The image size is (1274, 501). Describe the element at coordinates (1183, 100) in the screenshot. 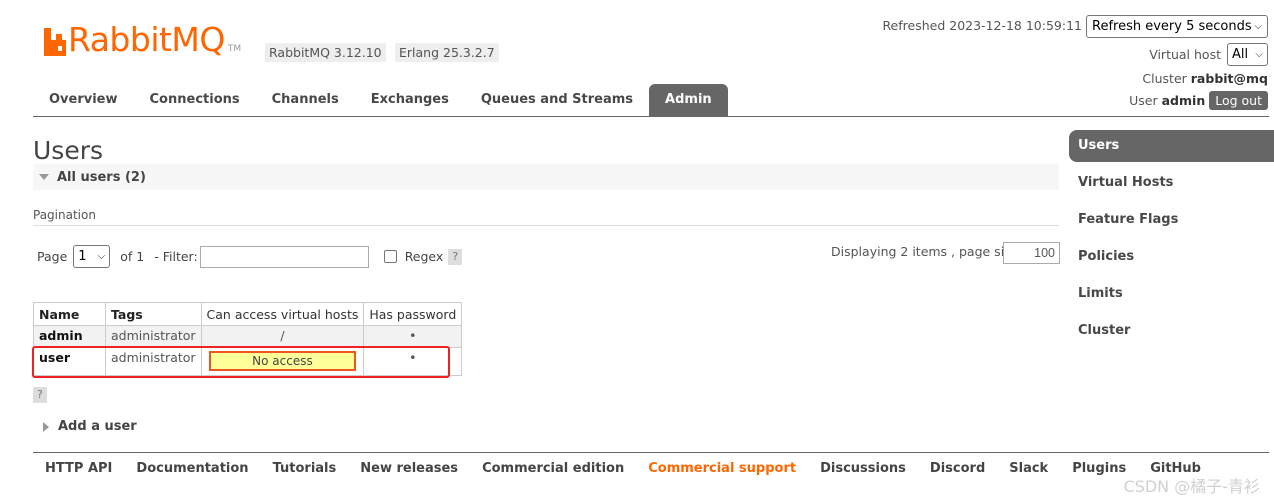

I see `current-username: admin` at that location.